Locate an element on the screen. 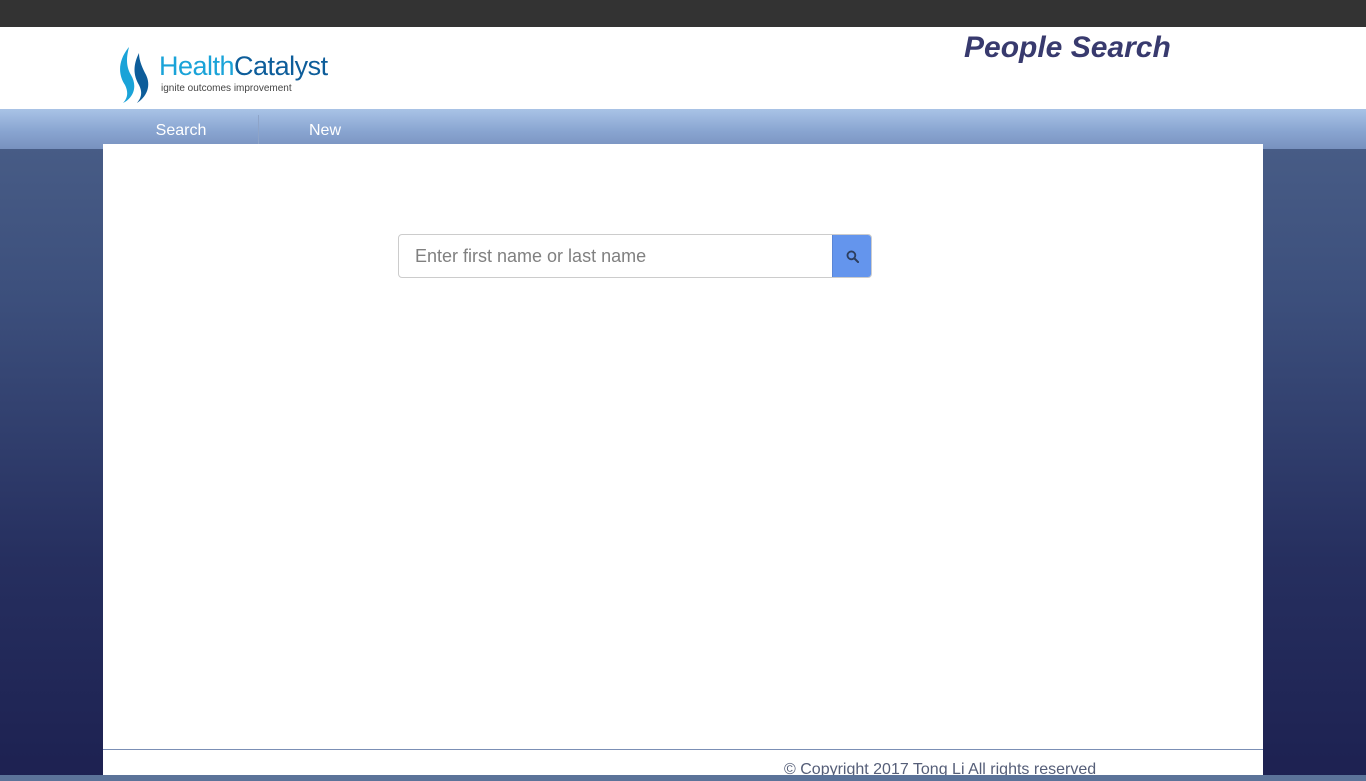 The image size is (1366, 781). nav-item-new: New is located at coordinates (325, 126).